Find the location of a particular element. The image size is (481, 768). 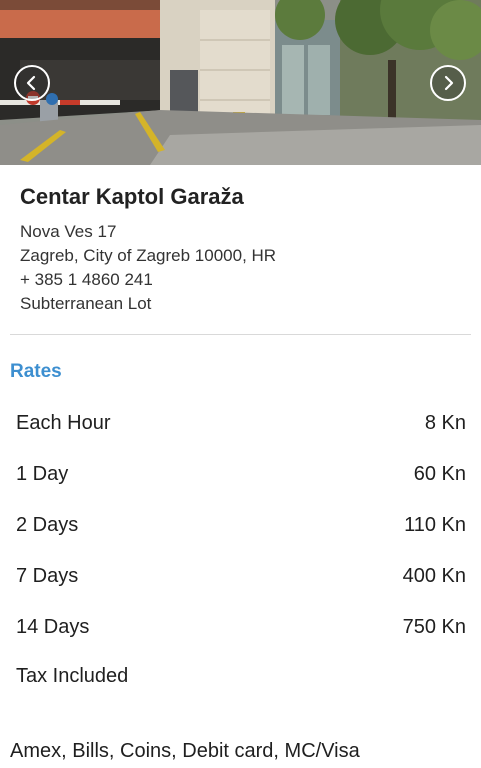

rate-row: Each Hour 8 Kn is located at coordinates (241, 423).